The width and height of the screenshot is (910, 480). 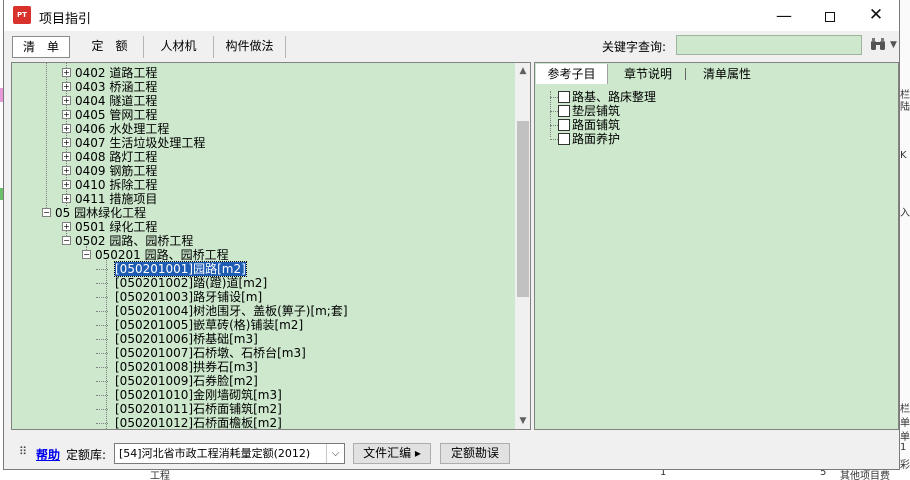 I want to click on tree-node: 0405 管网工程, so click(x=116, y=115).